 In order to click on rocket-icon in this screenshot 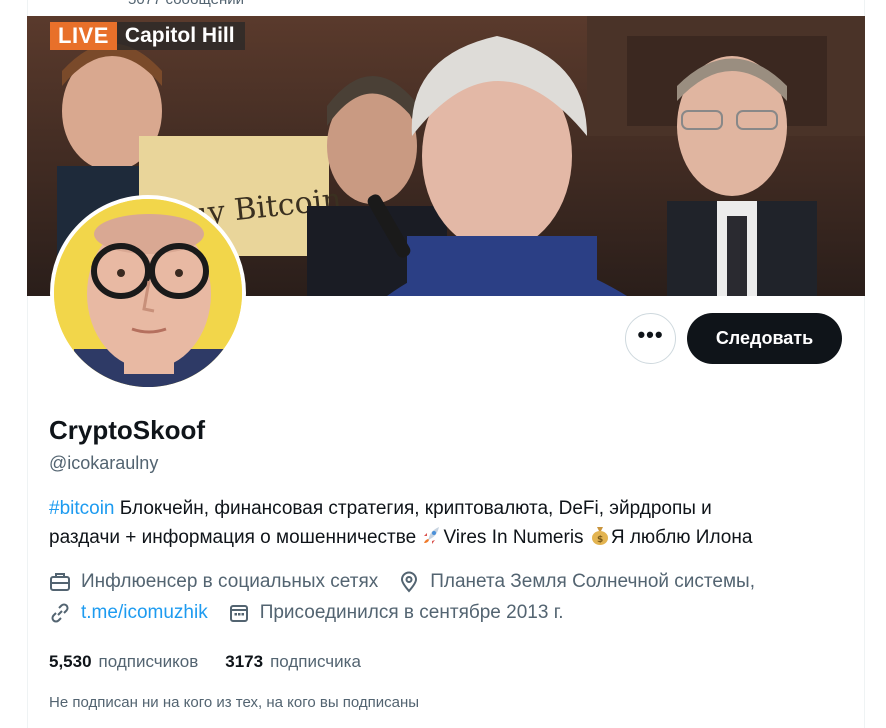, I will do `click(432, 535)`.